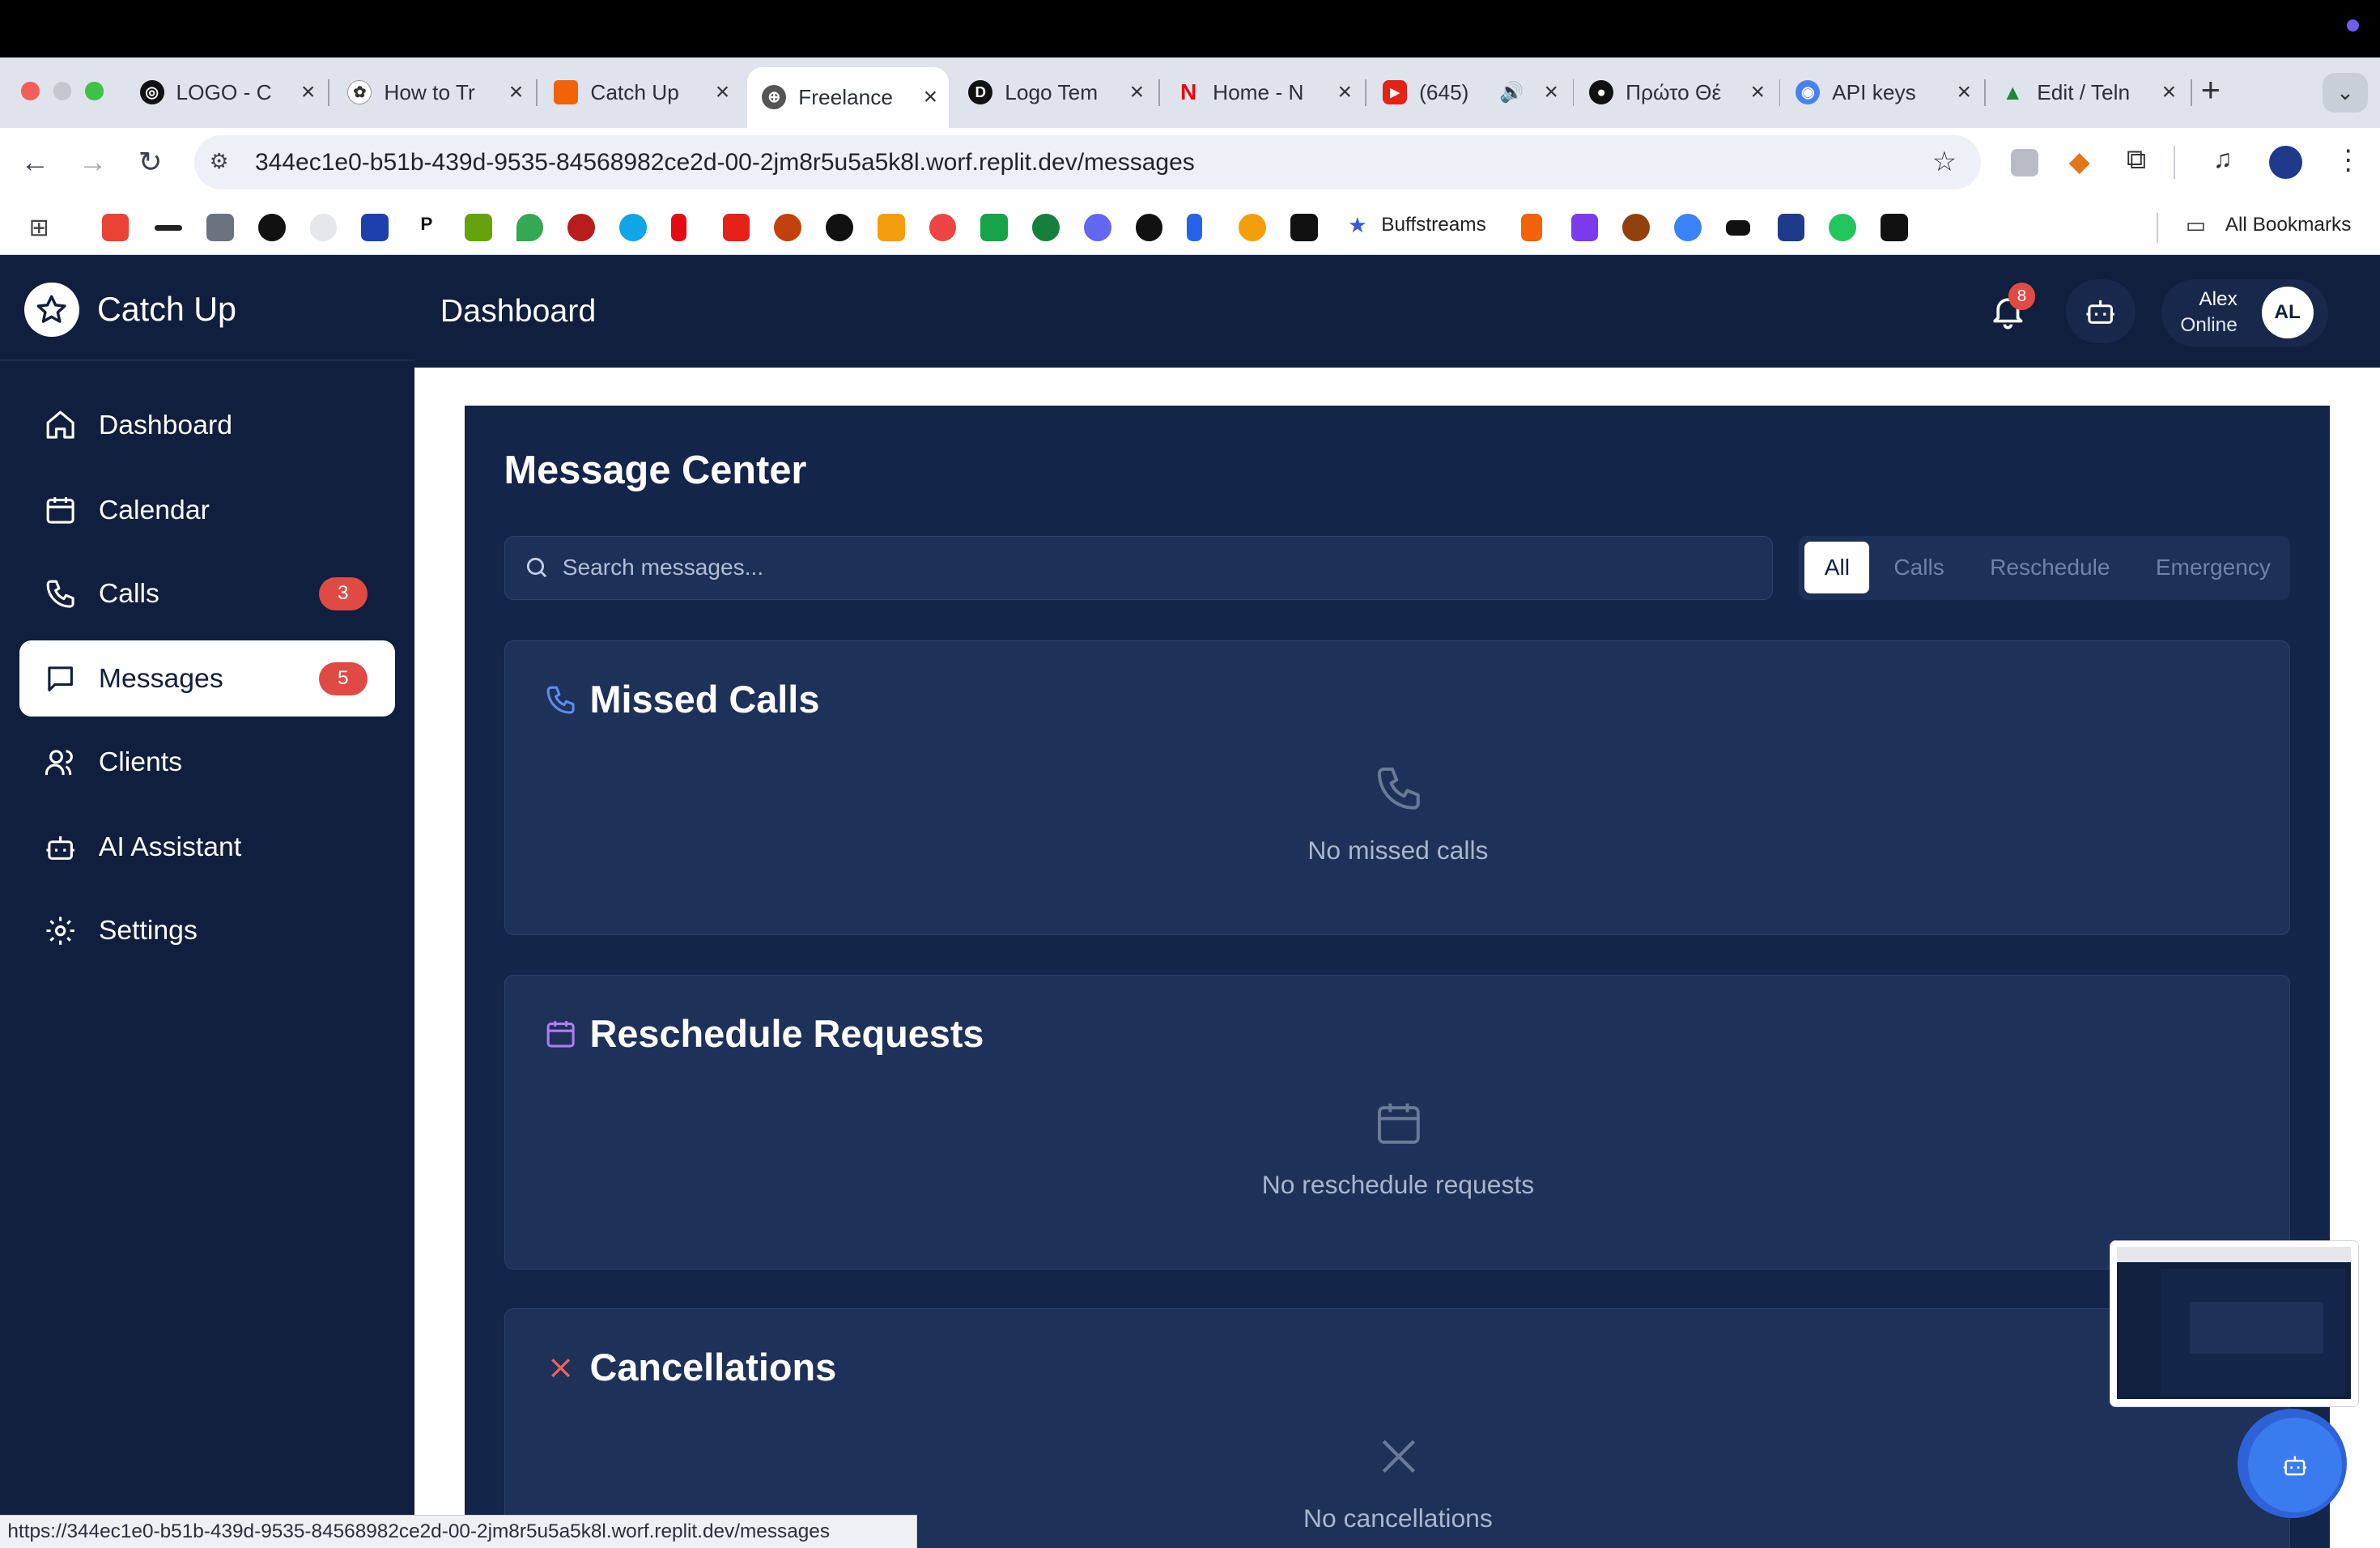  I want to click on all-bookmarks-button: All Bookmarks, so click(2288, 225).